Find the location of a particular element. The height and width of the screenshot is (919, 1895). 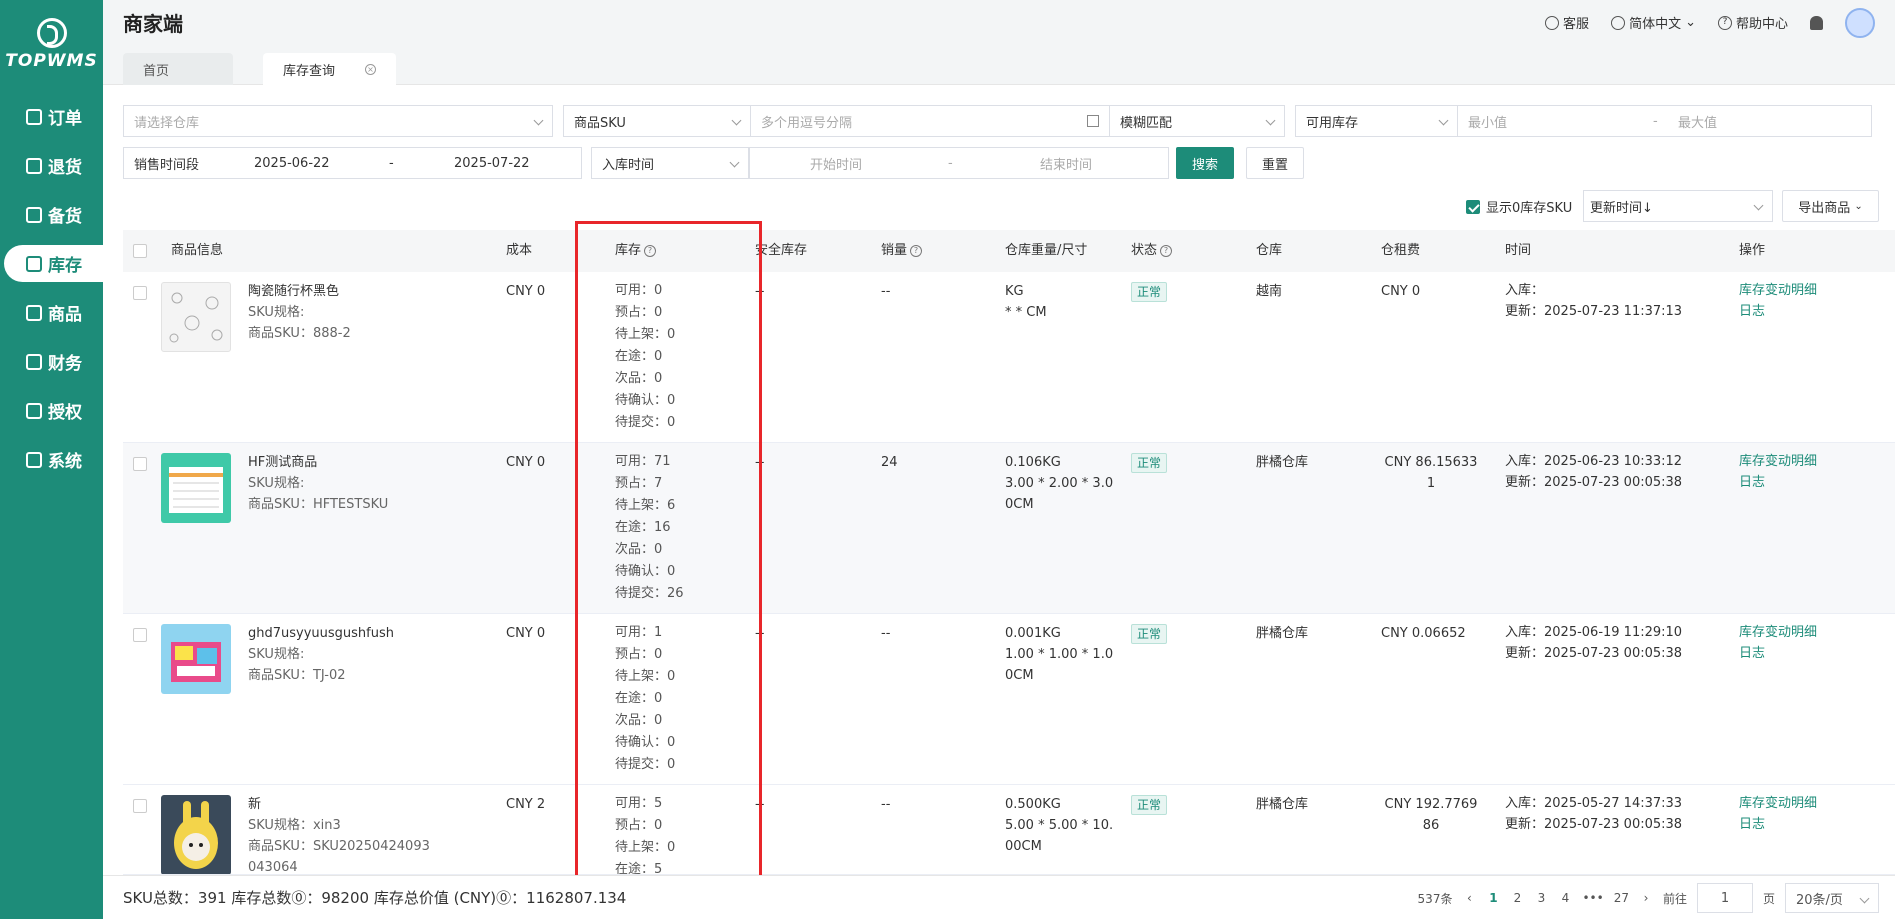

stock-reserved: 预占：7 is located at coordinates (639, 483).